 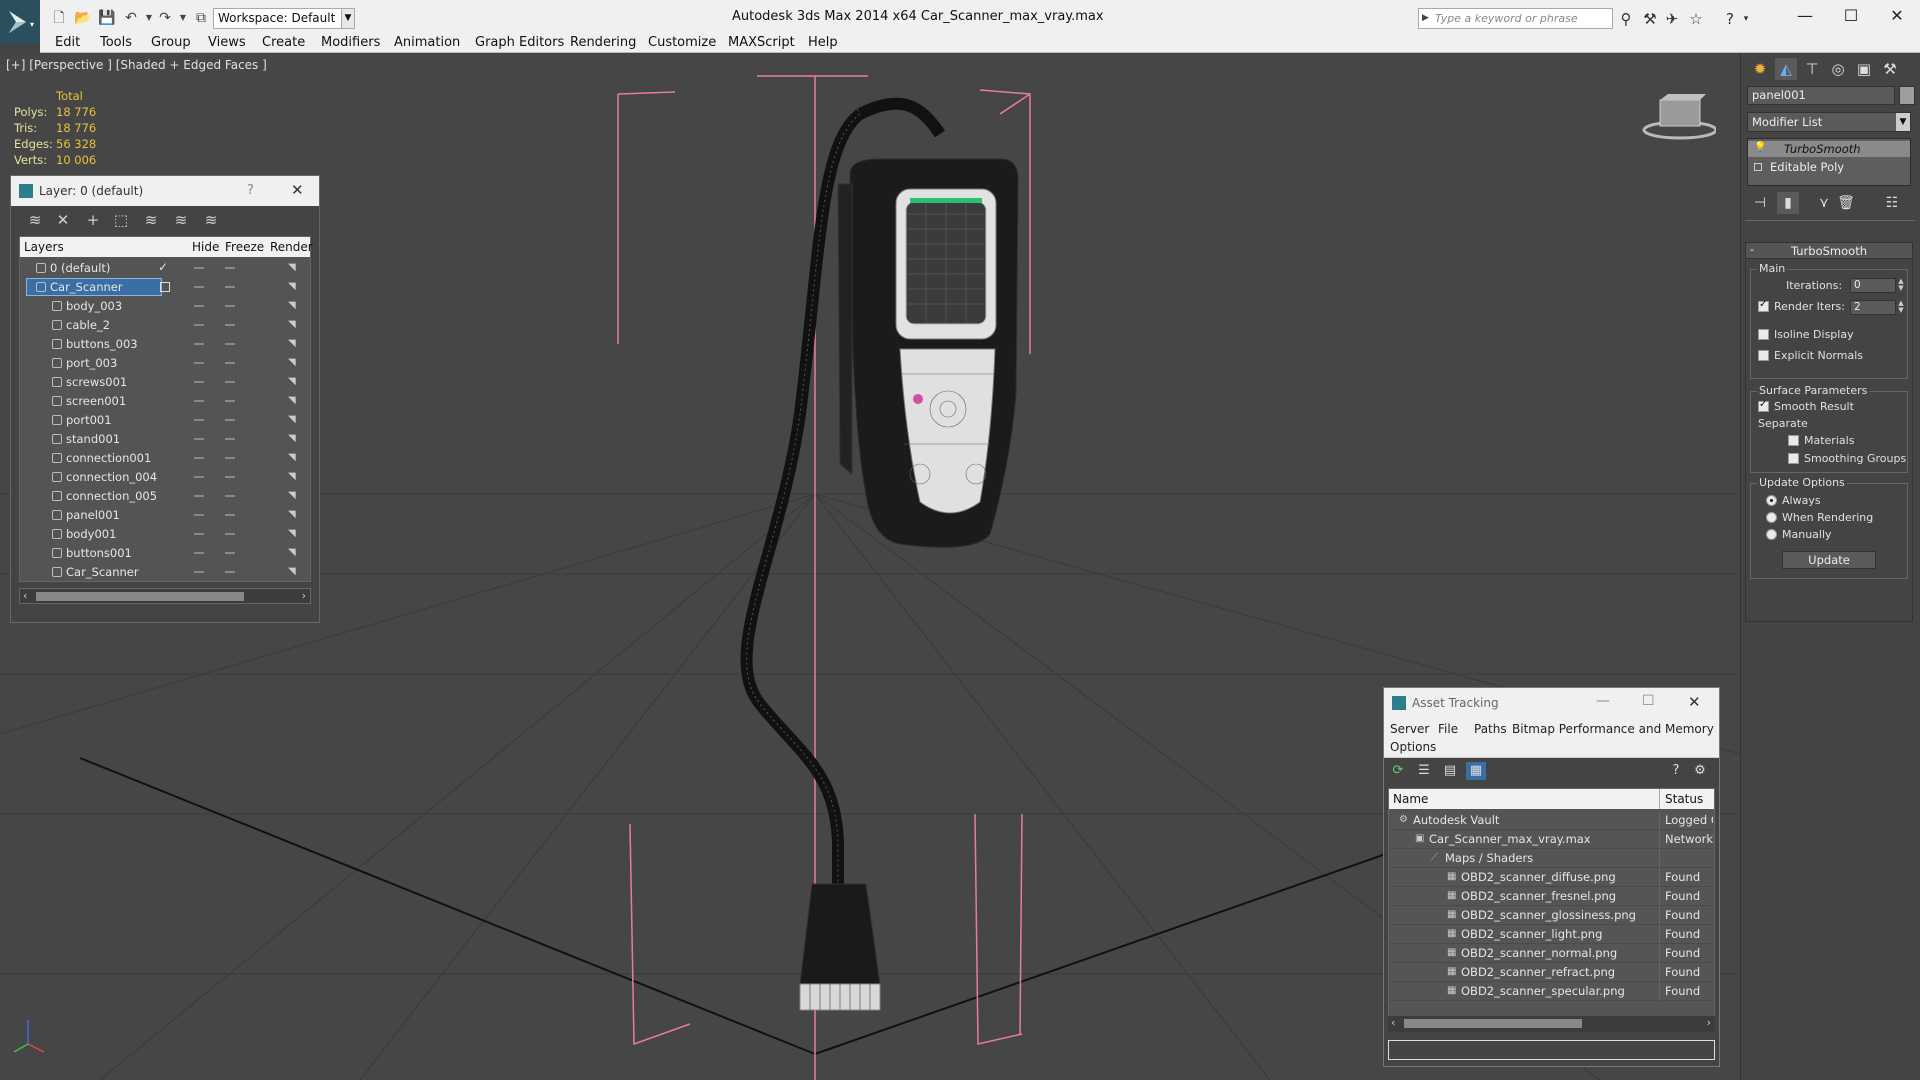 What do you see at coordinates (283, 42) in the screenshot?
I see `menu-create: Create` at bounding box center [283, 42].